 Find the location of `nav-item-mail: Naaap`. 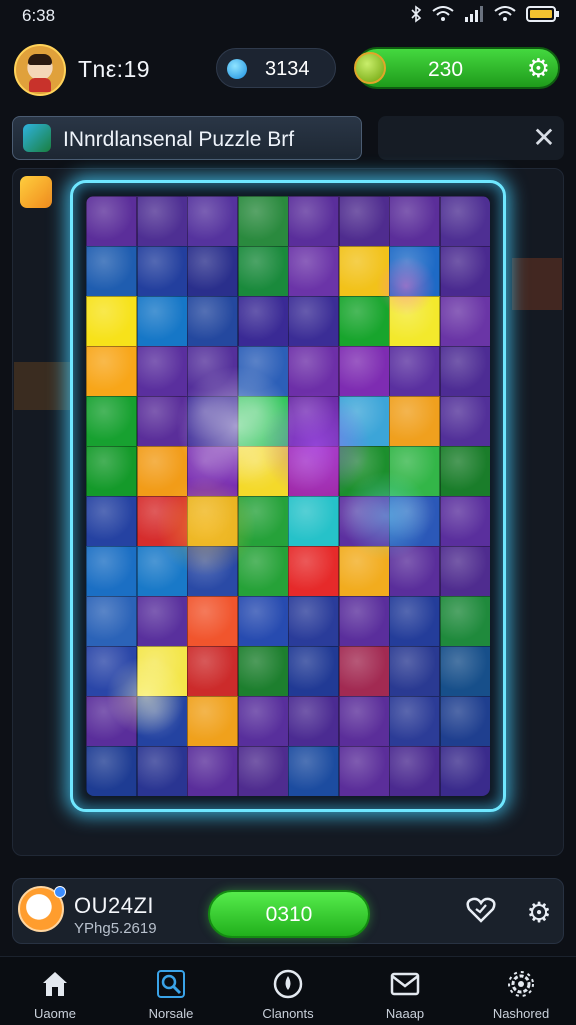

nav-item-mail: Naaap is located at coordinates (405, 992).